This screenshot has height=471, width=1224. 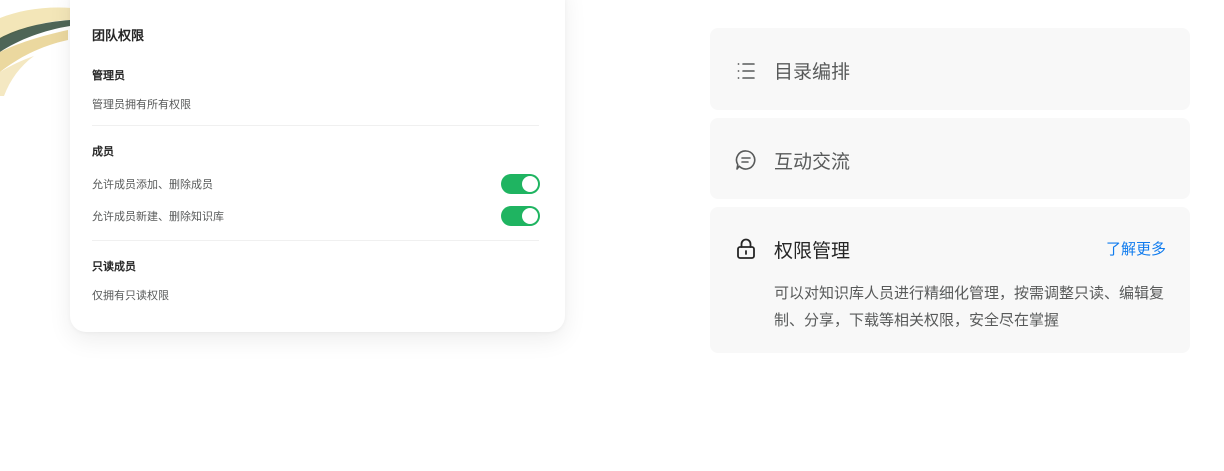 I want to click on feature-title: 权限管理, so click(x=812, y=251).